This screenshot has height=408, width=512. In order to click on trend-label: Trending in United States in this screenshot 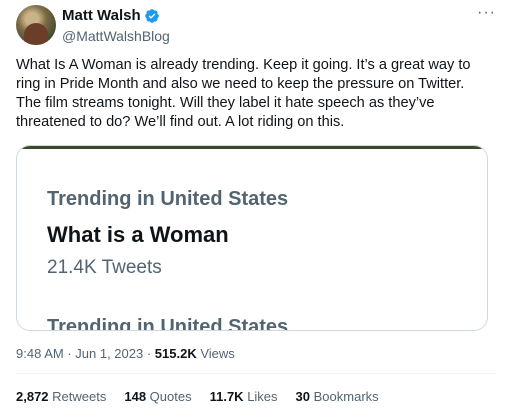, I will do `click(168, 199)`.